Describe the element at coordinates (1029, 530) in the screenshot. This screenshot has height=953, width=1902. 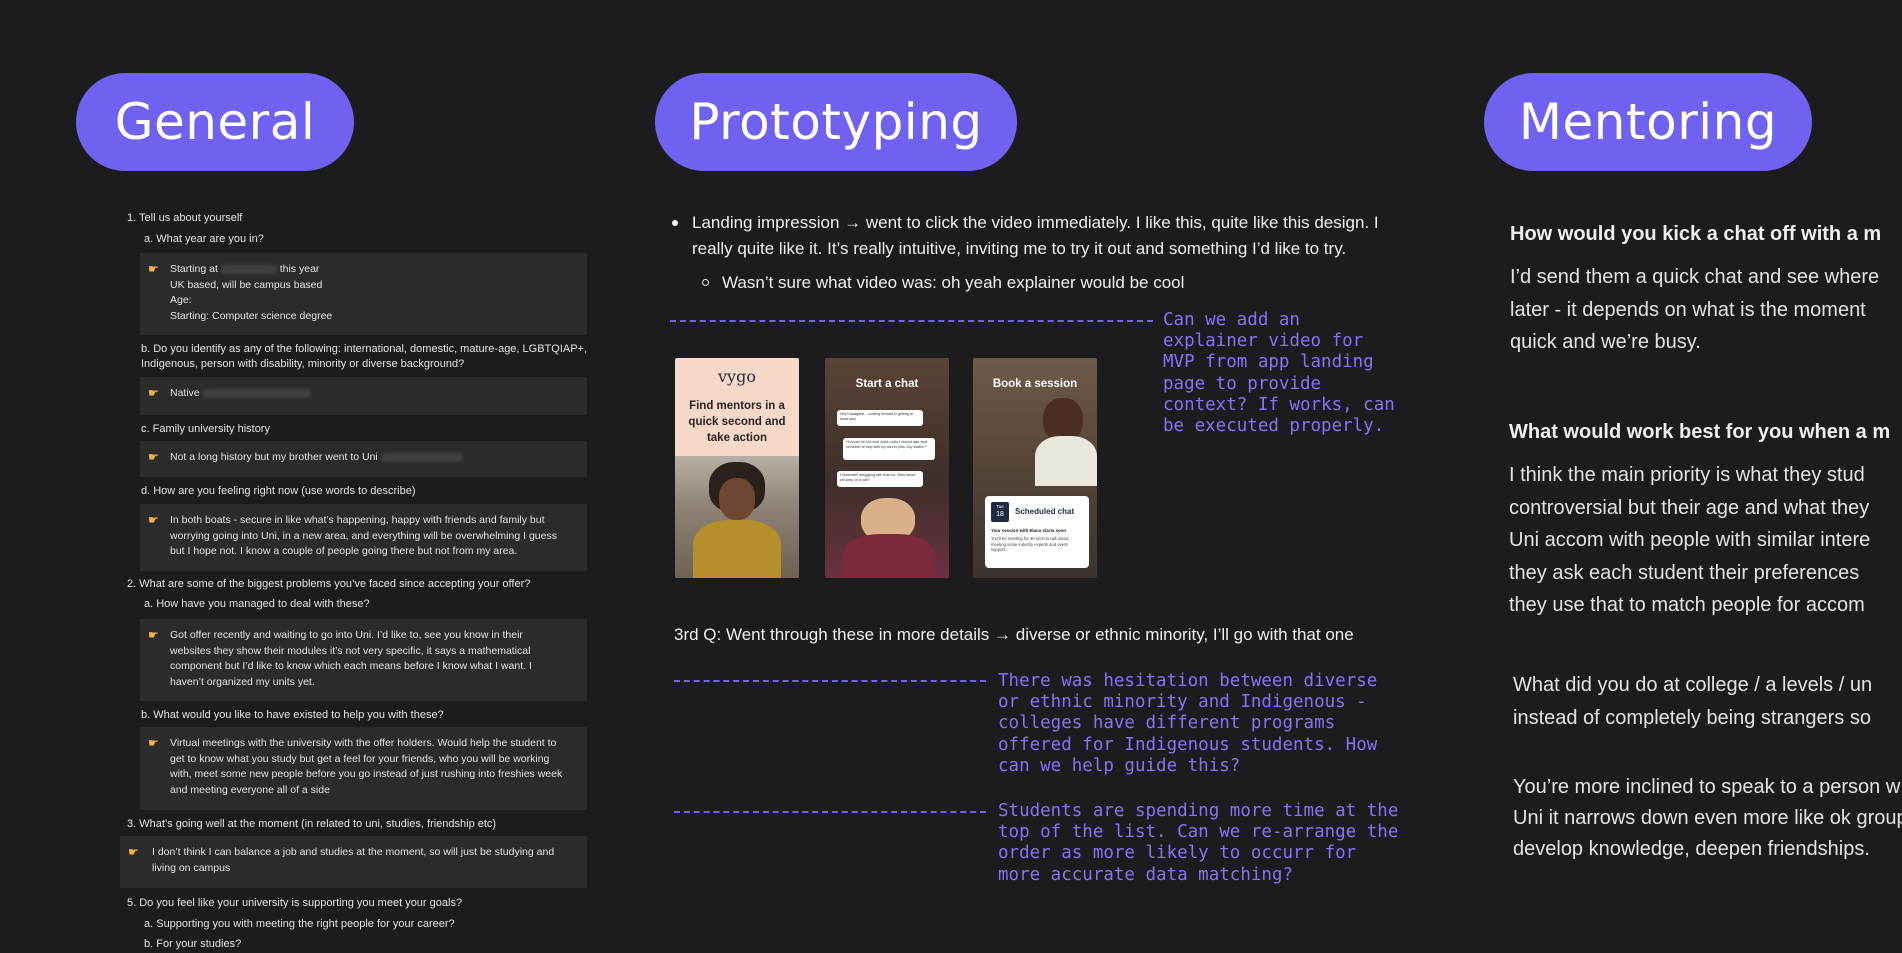
I see `card-subtitle: Your session with Elana starts soon` at that location.